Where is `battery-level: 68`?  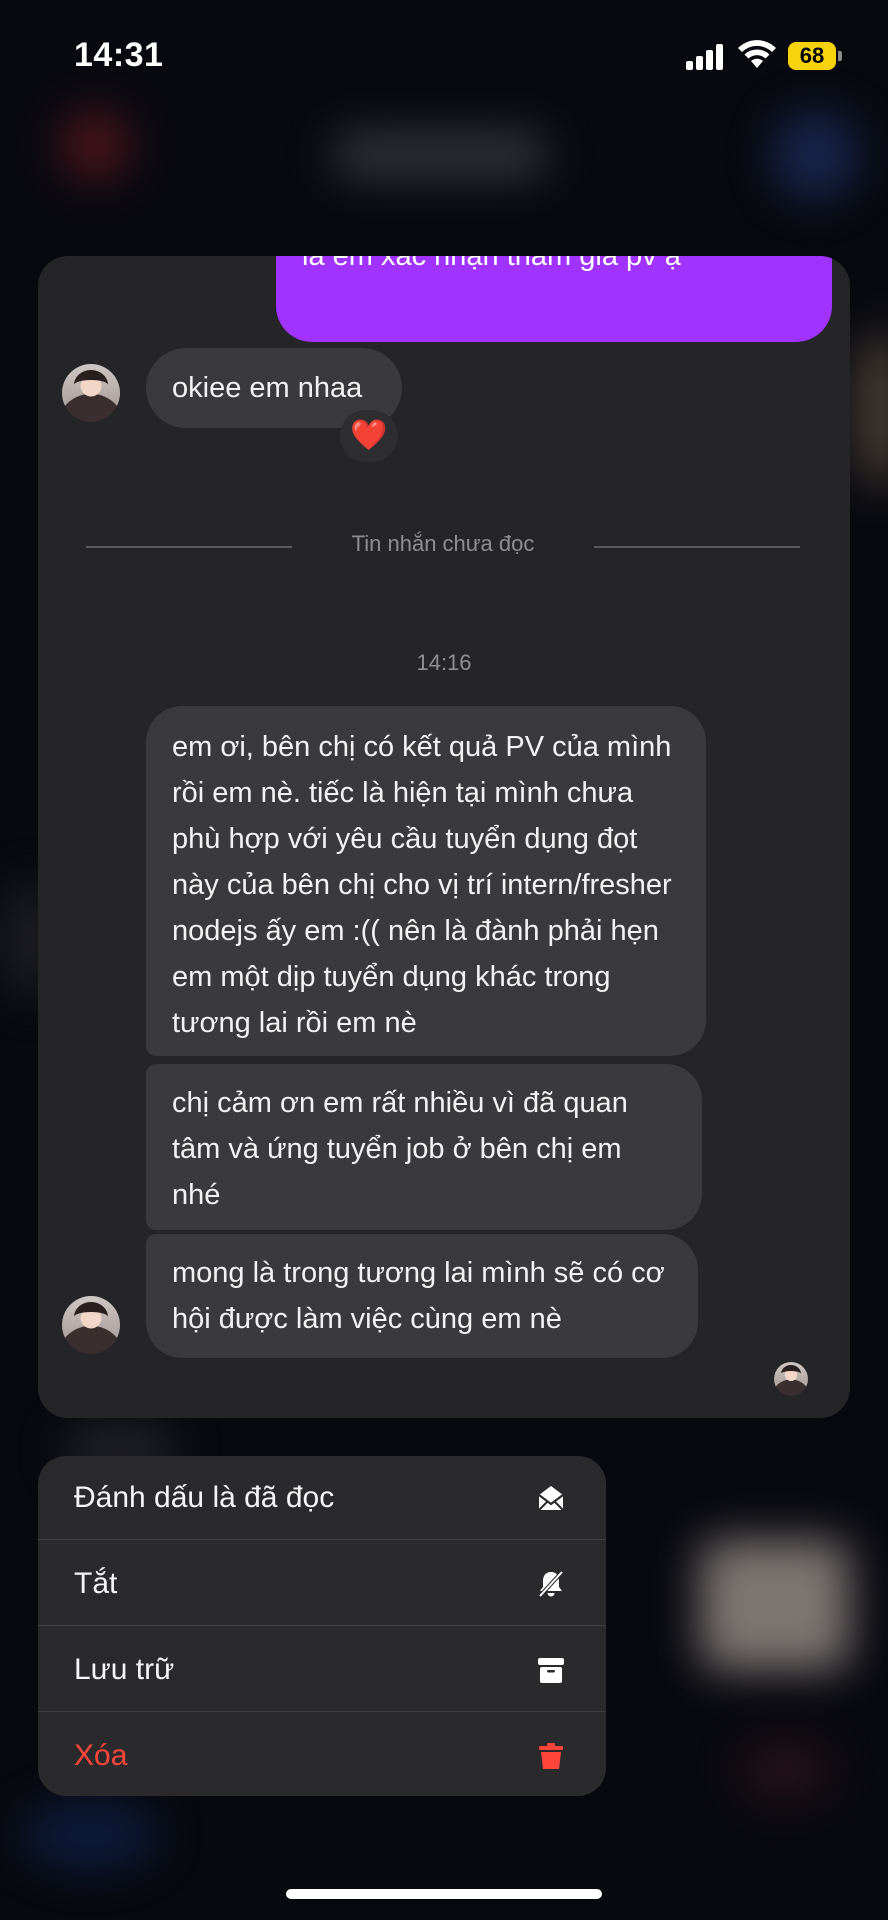
battery-level: 68 is located at coordinates (812, 55).